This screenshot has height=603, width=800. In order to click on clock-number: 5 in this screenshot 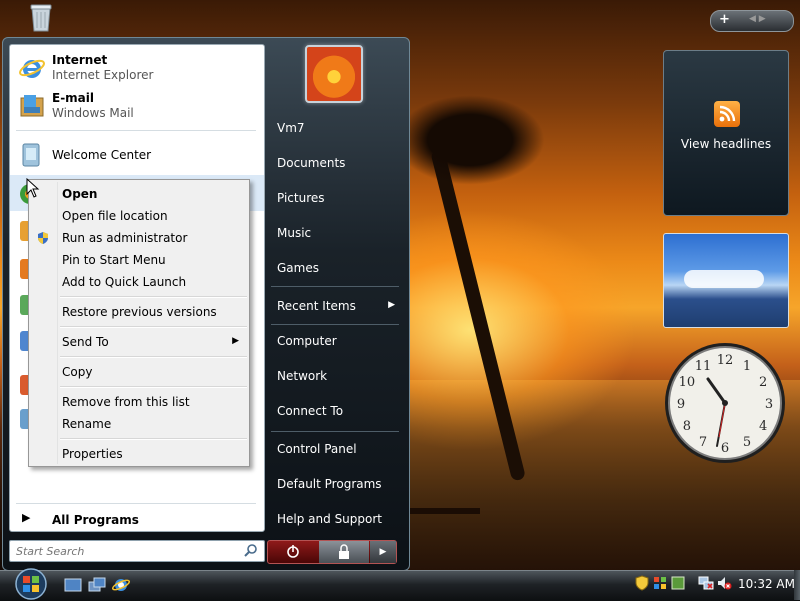, I will do `click(747, 442)`.